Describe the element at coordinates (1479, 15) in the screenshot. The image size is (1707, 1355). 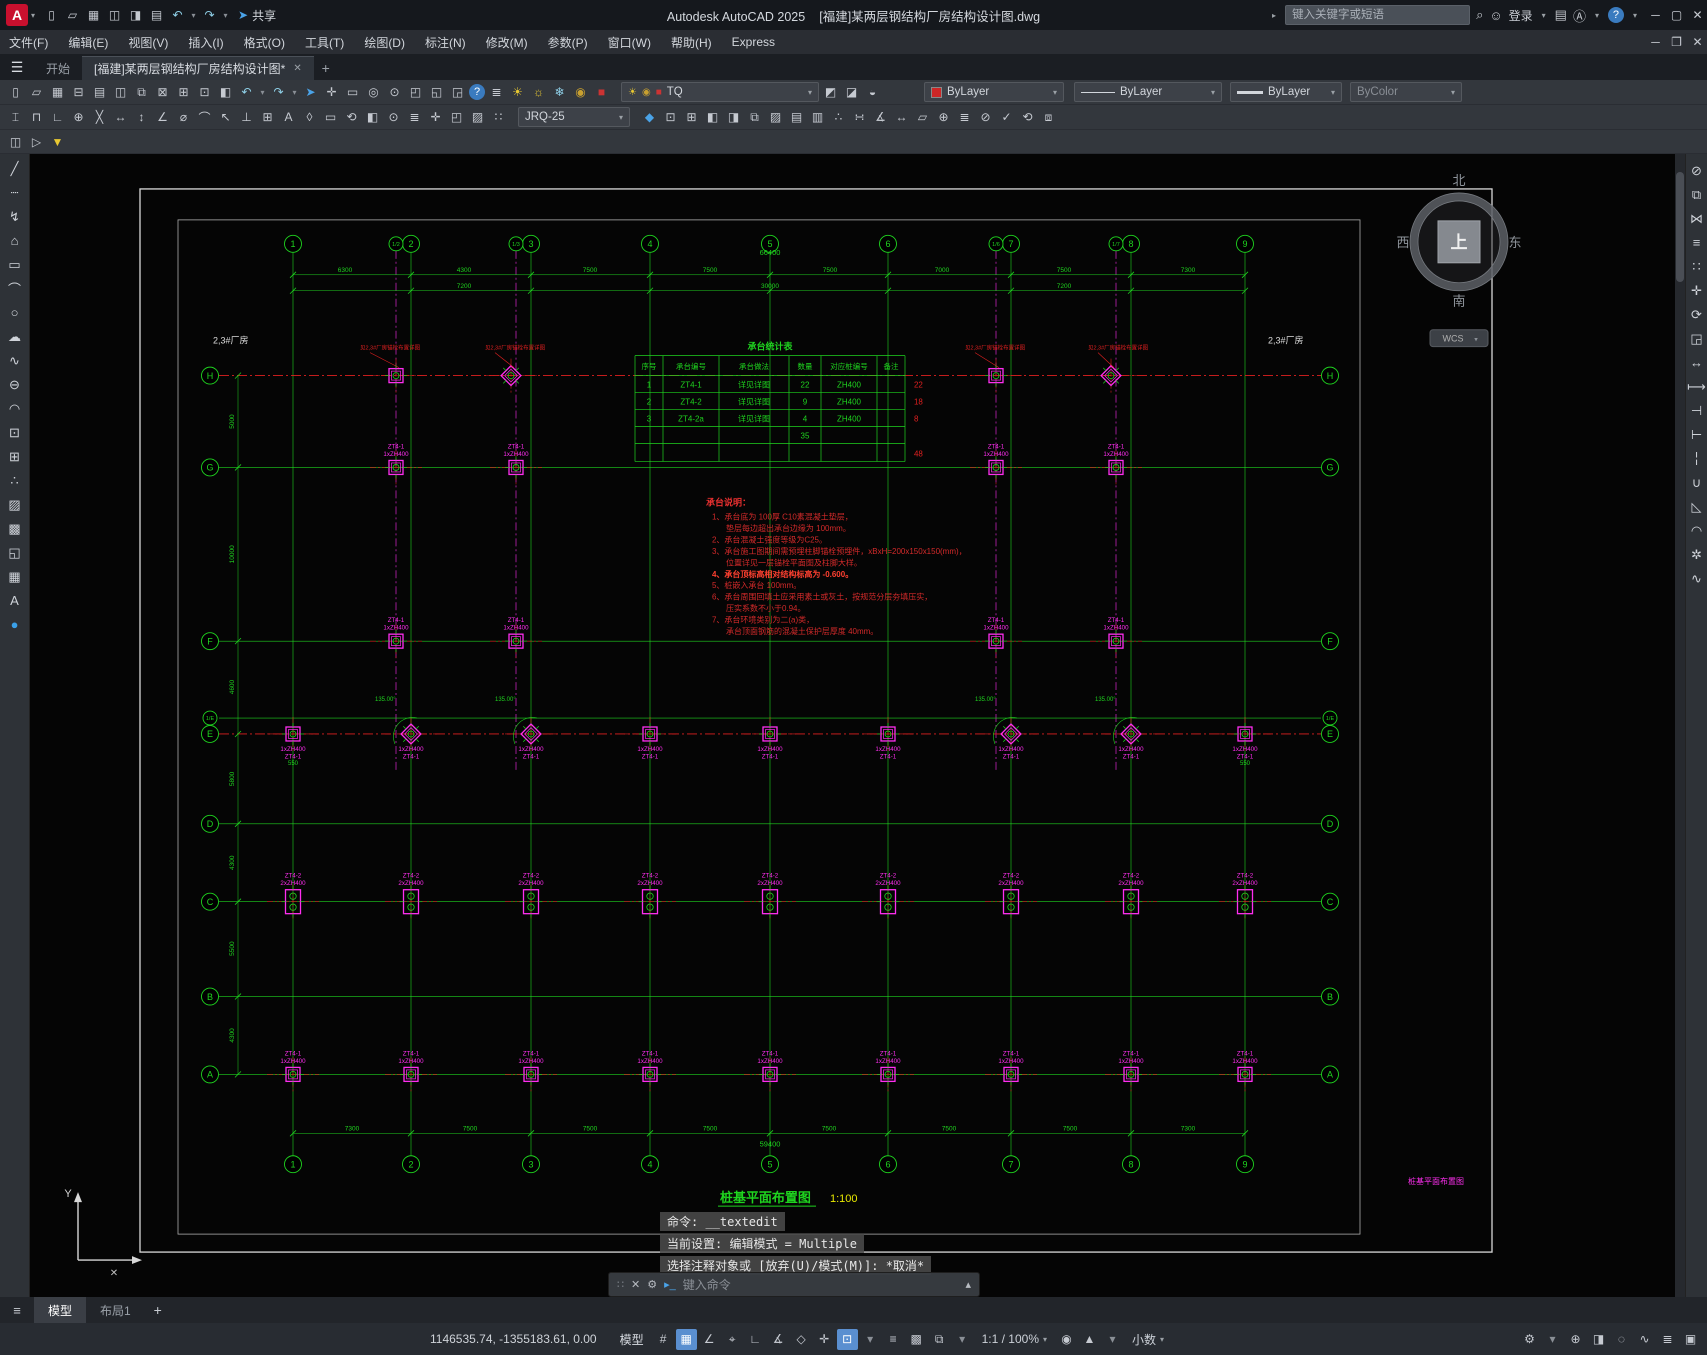
I see `search-icon: ⌕` at that location.